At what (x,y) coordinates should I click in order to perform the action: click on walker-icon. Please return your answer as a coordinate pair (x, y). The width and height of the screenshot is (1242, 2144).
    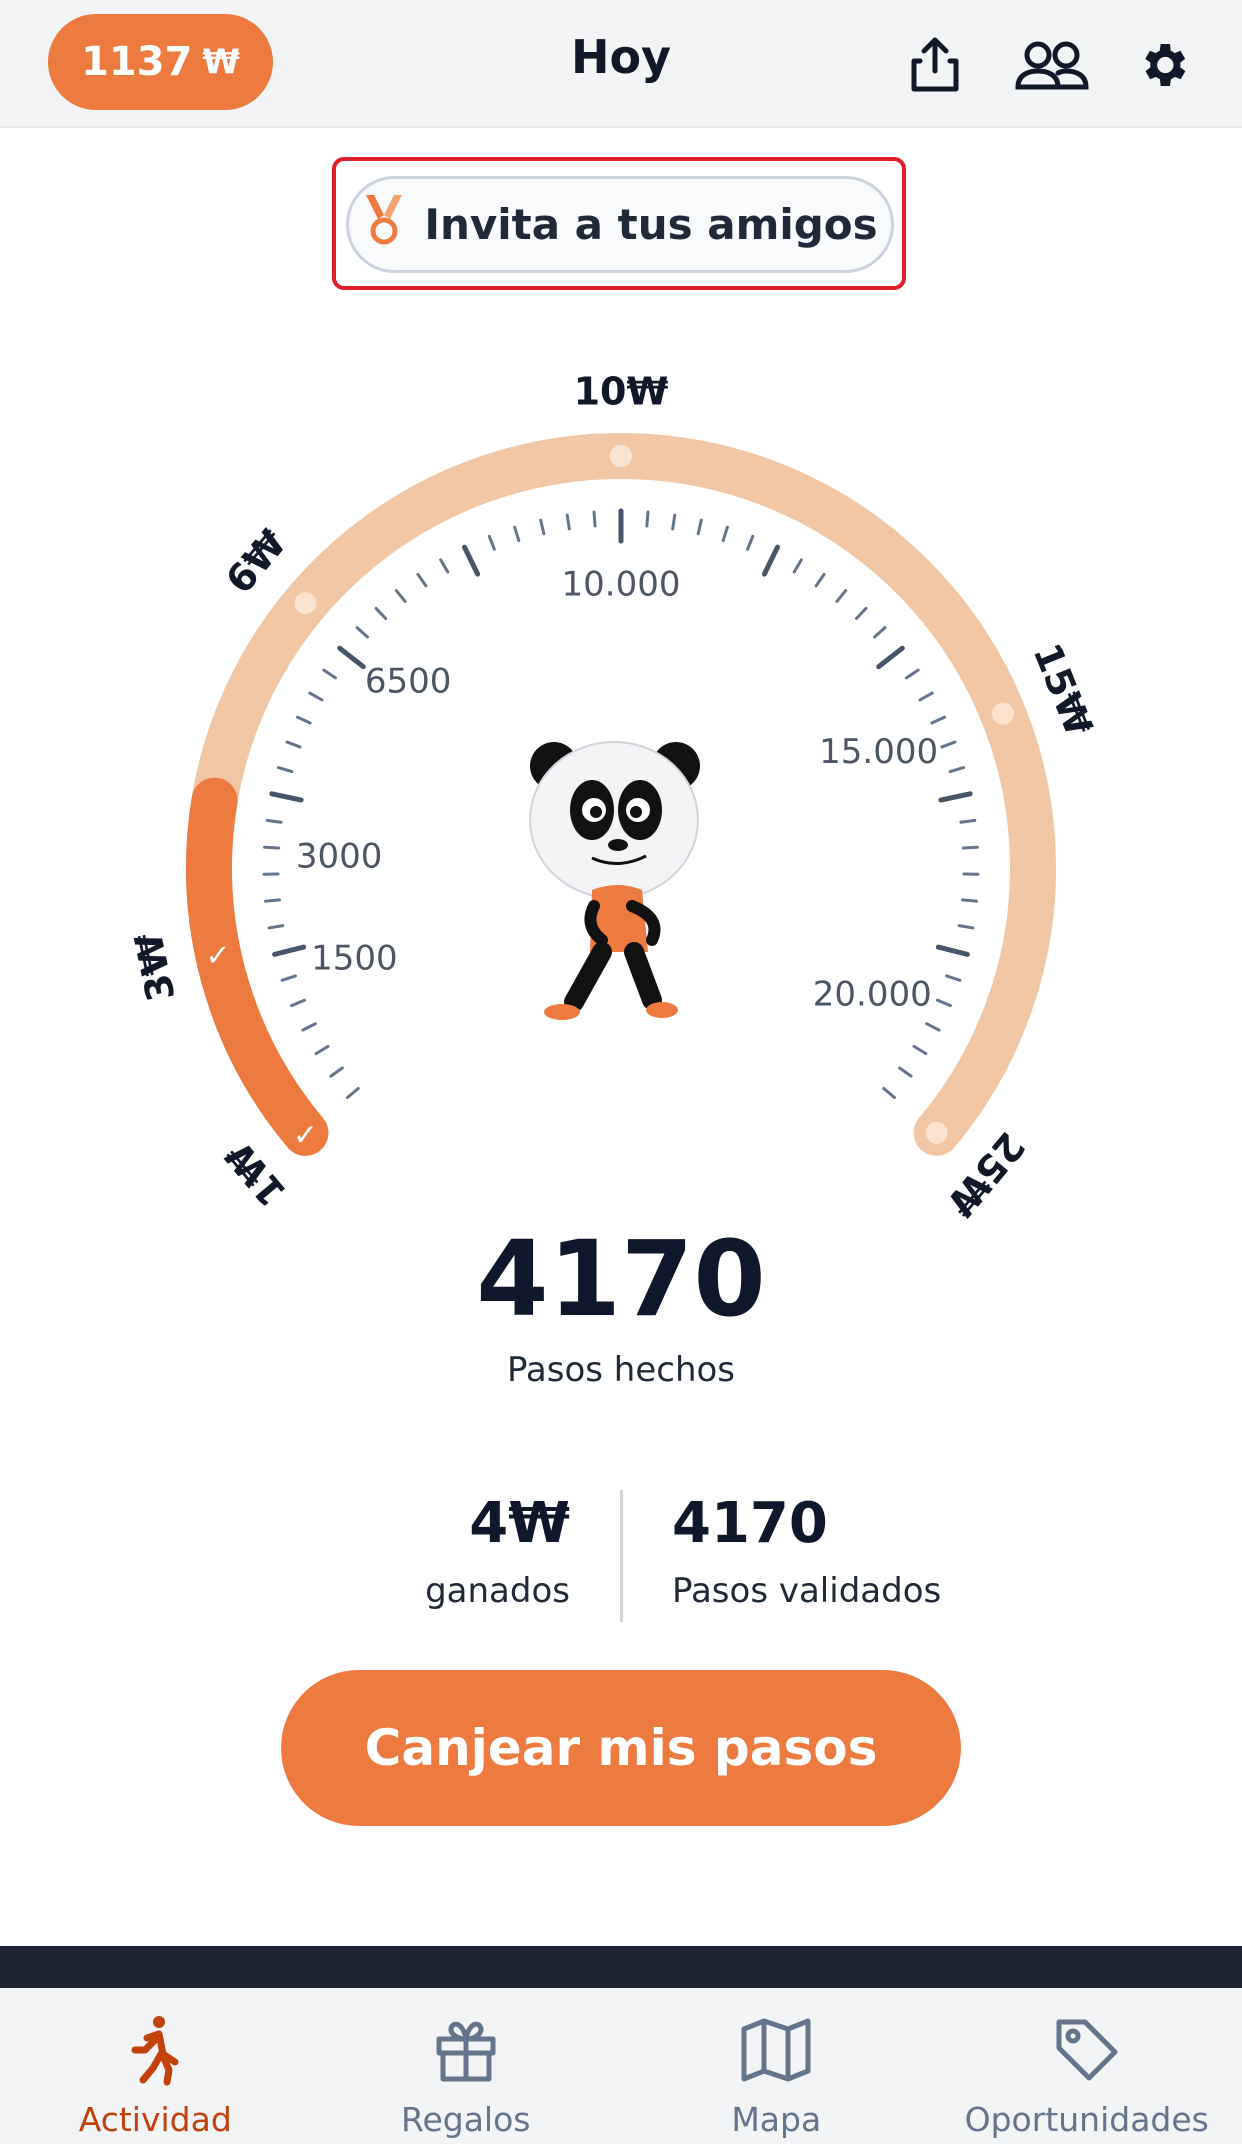
    Looking at the image, I should click on (155, 2050).